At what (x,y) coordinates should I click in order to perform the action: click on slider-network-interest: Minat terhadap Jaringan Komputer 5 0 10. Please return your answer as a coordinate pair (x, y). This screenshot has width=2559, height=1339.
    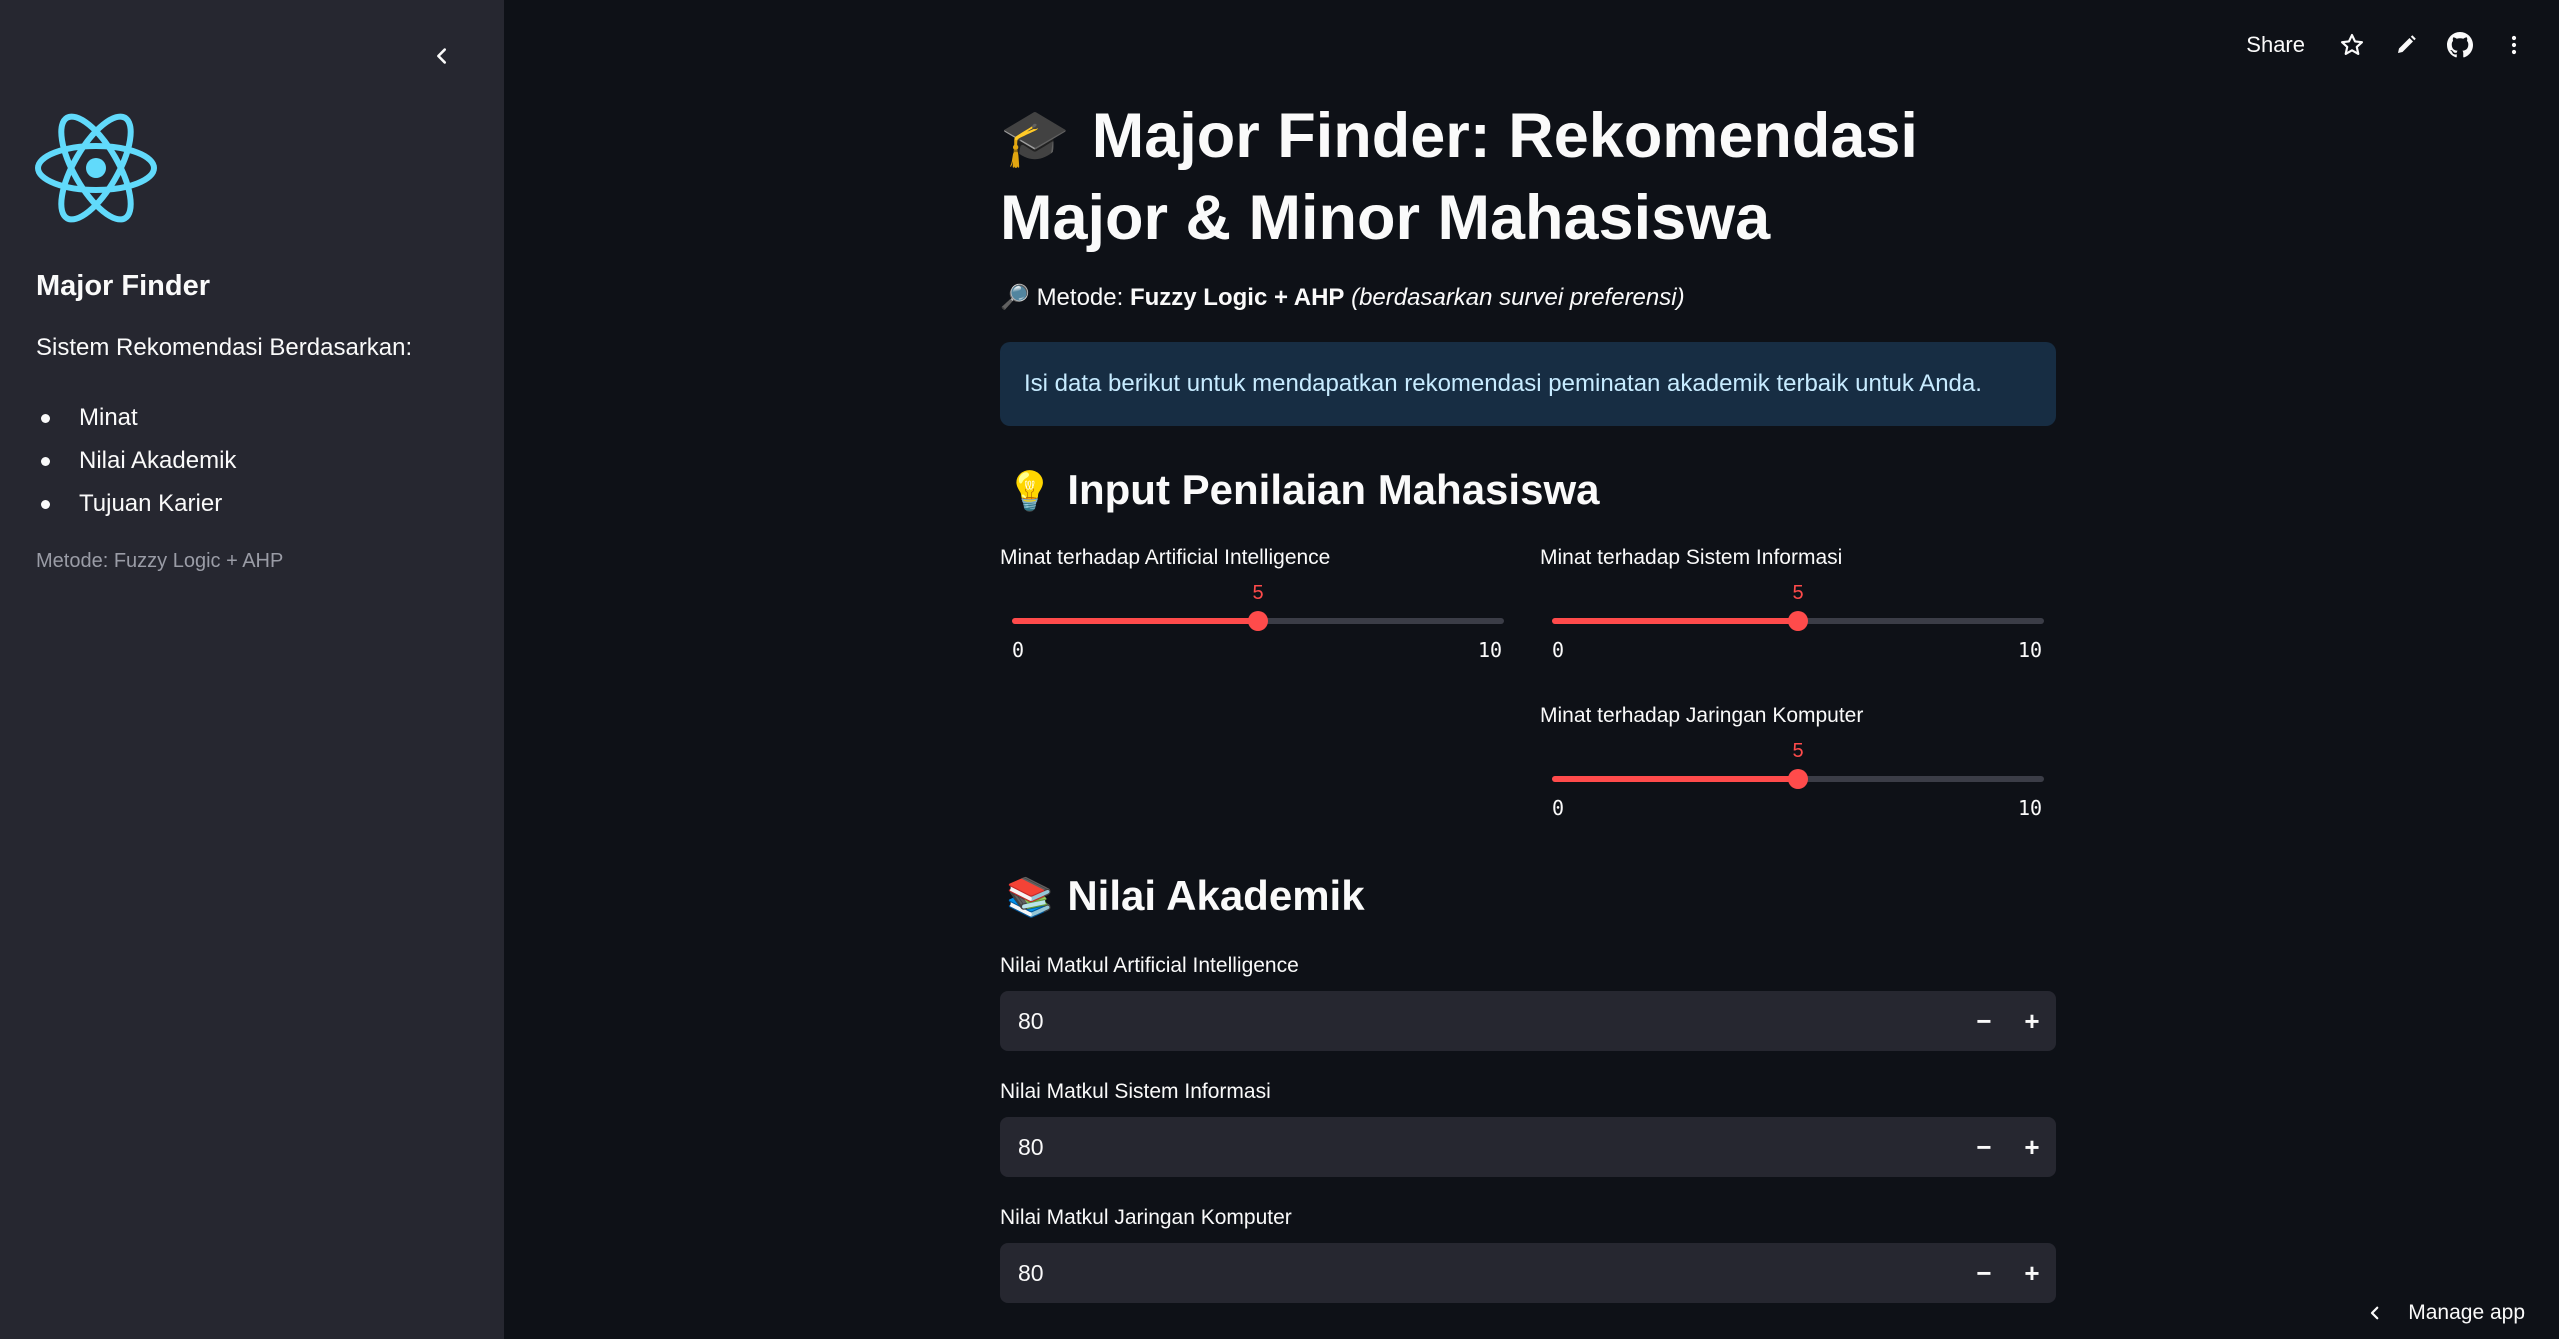
    Looking at the image, I should click on (1792, 762).